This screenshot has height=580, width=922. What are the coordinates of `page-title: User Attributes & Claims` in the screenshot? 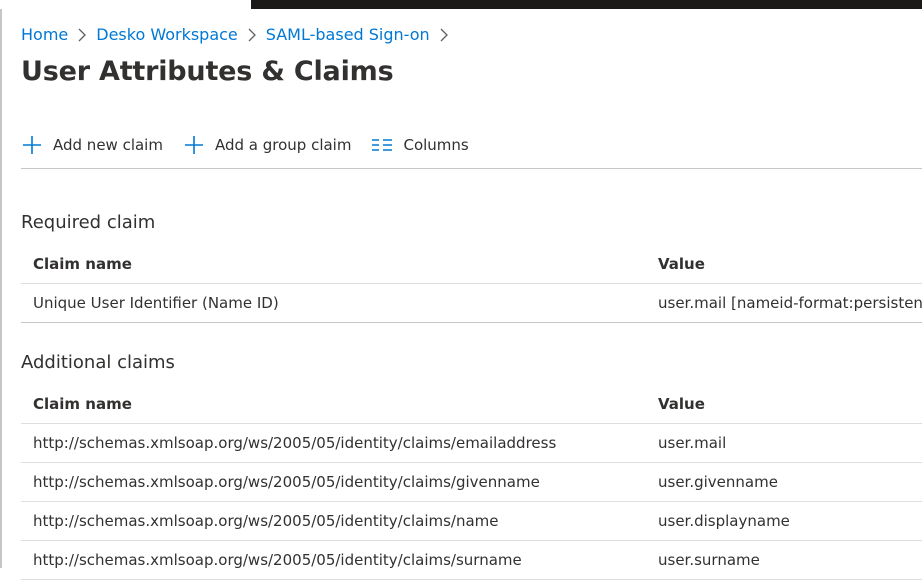 It's located at (207, 71).